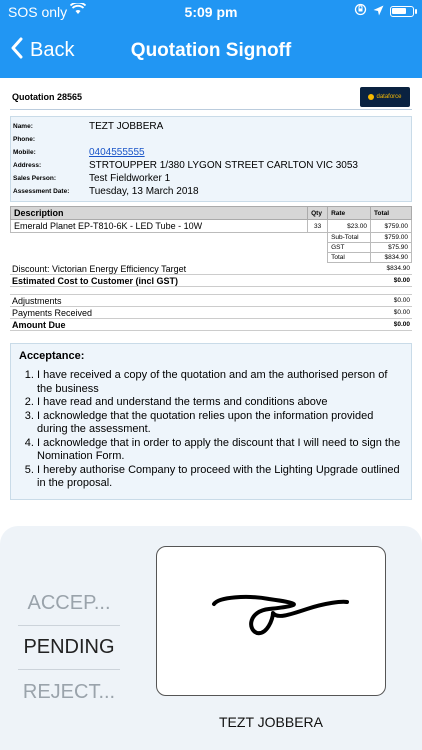 The height and width of the screenshot is (750, 422). Describe the element at coordinates (271, 722) in the screenshot. I see `signer-name: TEZT JOBBERA` at that location.